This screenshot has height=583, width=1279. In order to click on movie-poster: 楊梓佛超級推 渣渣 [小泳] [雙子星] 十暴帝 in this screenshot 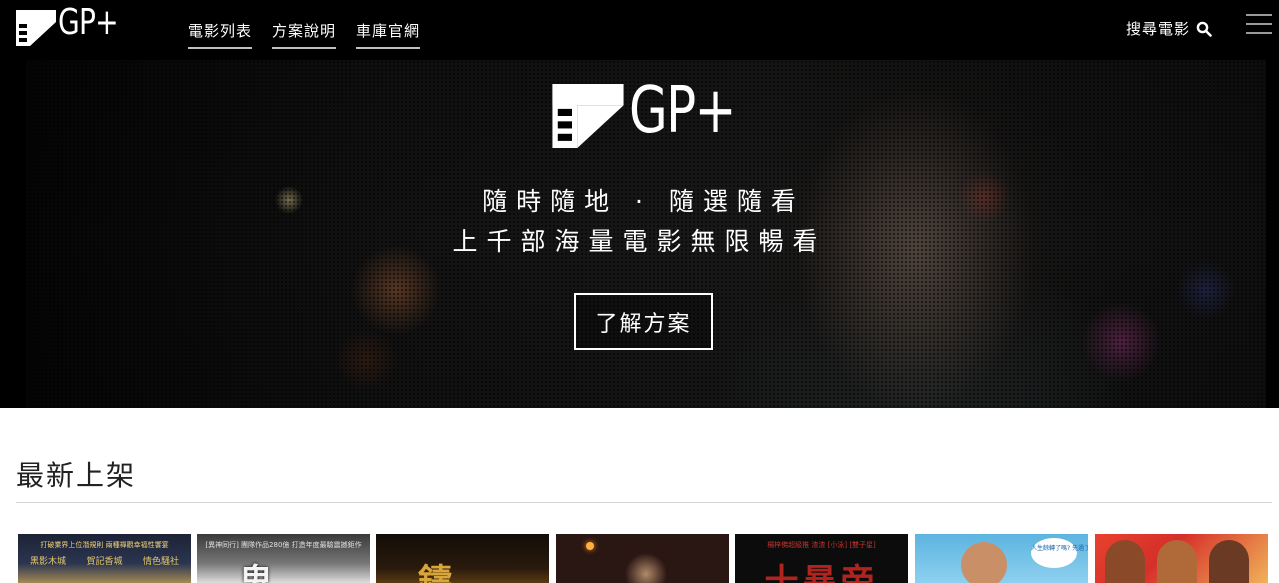, I will do `click(821, 558)`.